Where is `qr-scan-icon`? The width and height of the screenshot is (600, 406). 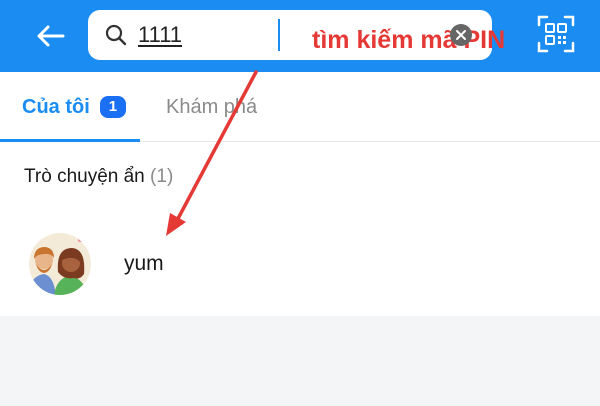 qr-scan-icon is located at coordinates (556, 34).